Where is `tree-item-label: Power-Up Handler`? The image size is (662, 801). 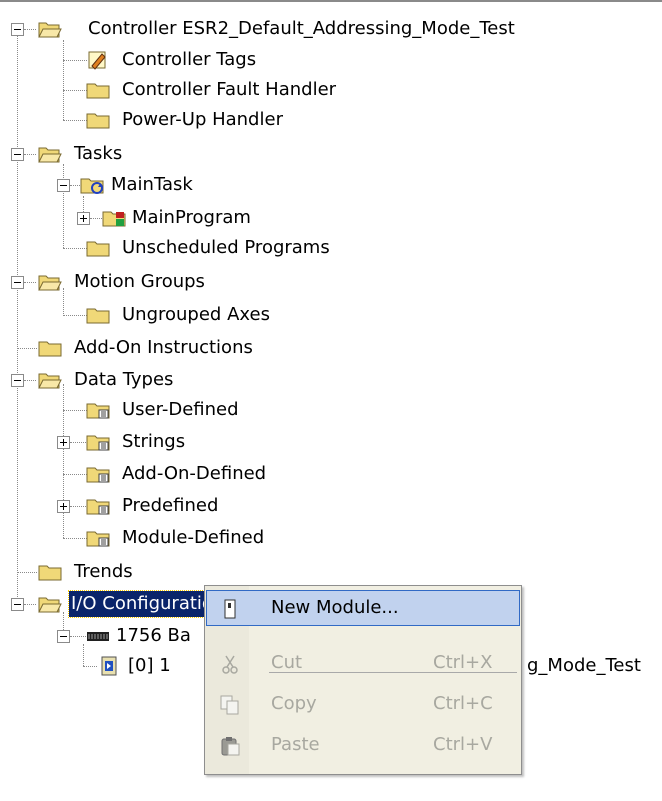
tree-item-label: Power-Up Handler is located at coordinates (202, 119).